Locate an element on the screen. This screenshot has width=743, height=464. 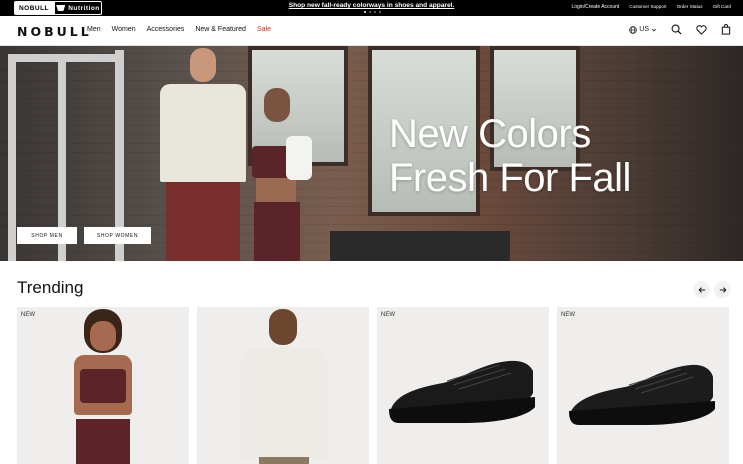
hero-headline-line2: Fresh For Fall is located at coordinates (510, 178).